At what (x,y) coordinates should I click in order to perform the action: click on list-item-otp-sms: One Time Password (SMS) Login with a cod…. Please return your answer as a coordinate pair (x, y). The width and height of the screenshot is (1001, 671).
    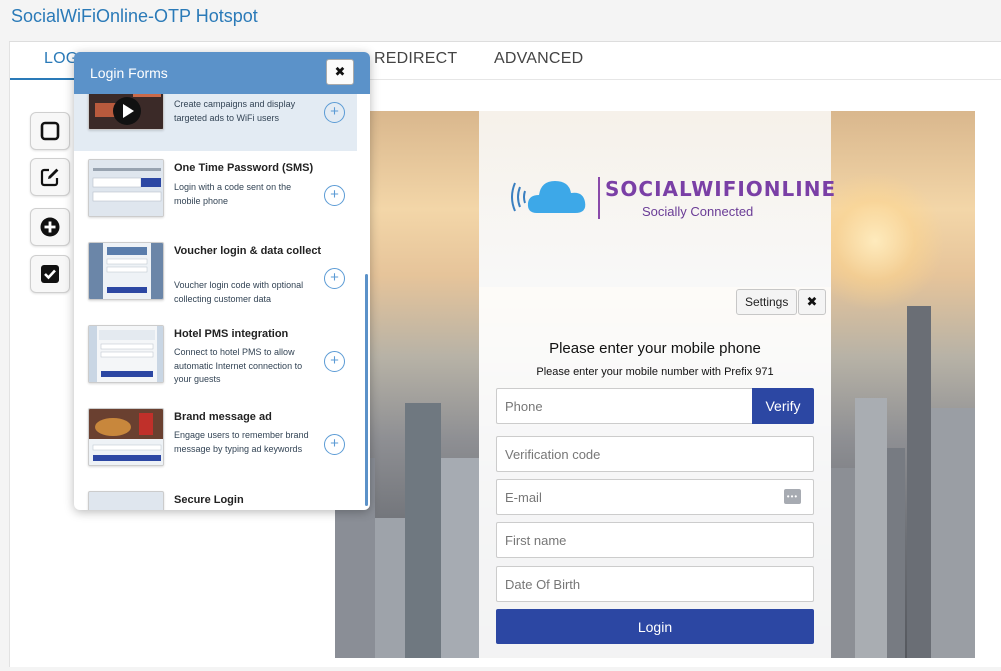
    Looking at the image, I should click on (215, 192).